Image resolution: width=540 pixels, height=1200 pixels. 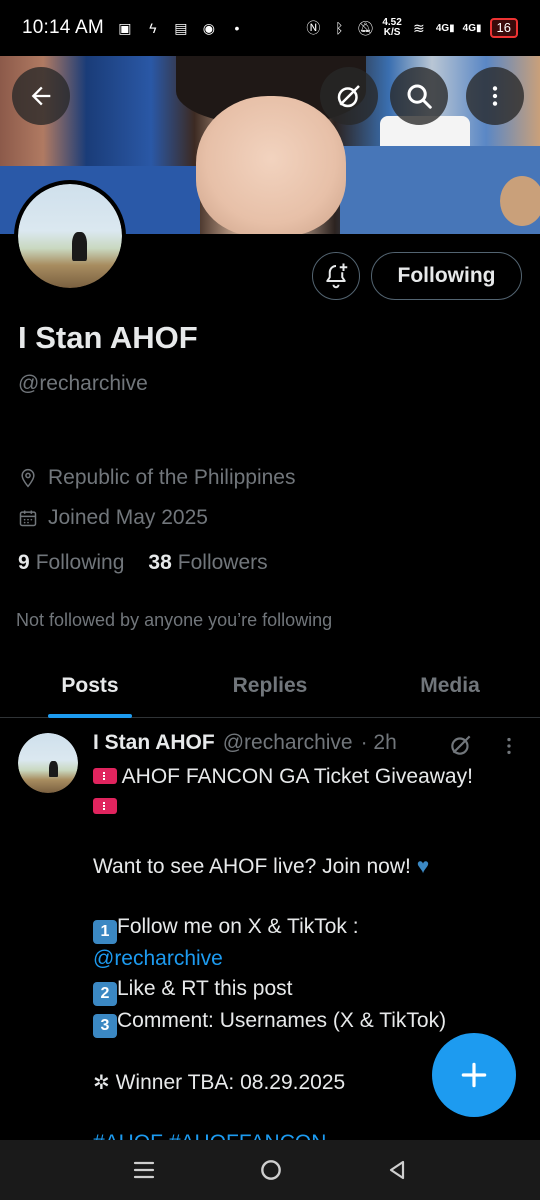 What do you see at coordinates (71, 563) in the screenshot?
I see `following-count-link: 9 Following` at bounding box center [71, 563].